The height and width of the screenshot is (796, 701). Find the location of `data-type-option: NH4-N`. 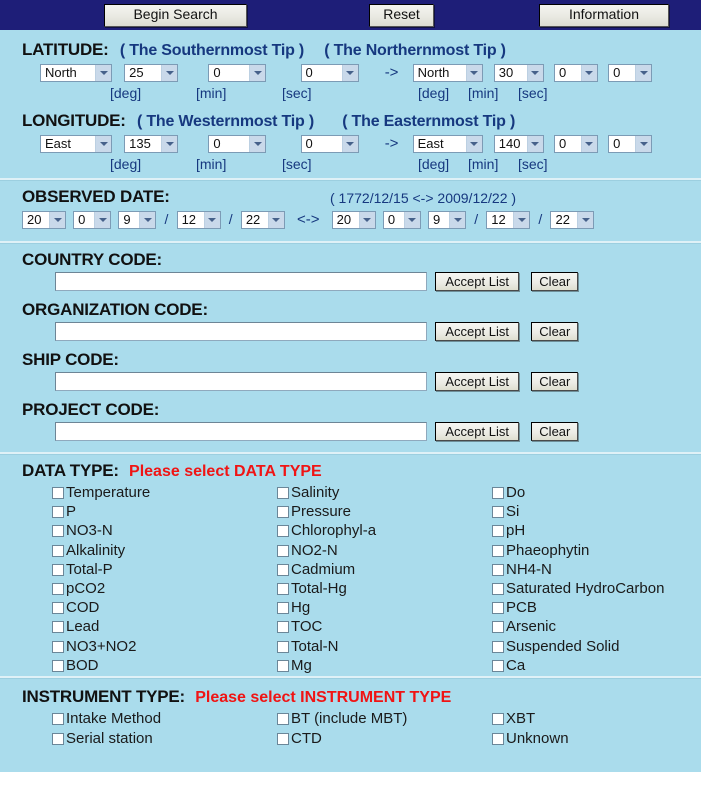

data-type-option: NH4-N is located at coordinates (522, 570).